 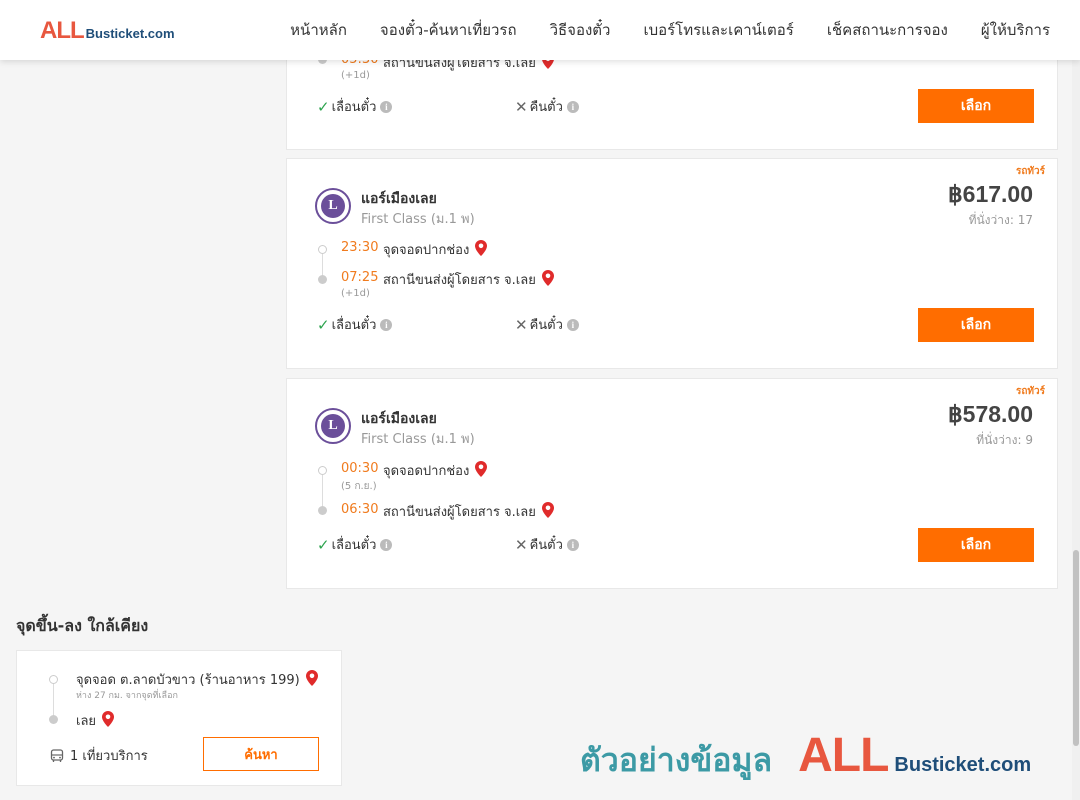 What do you see at coordinates (1004, 440) in the screenshot?
I see `seats-available: ที่นั่งว่าง: 9` at bounding box center [1004, 440].